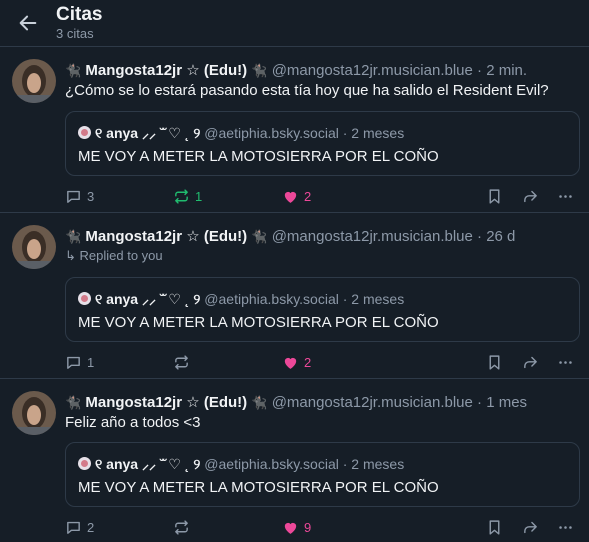 The width and height of the screenshot is (589, 542). What do you see at coordinates (91, 196) in the screenshot?
I see `reply-count: 3` at bounding box center [91, 196].